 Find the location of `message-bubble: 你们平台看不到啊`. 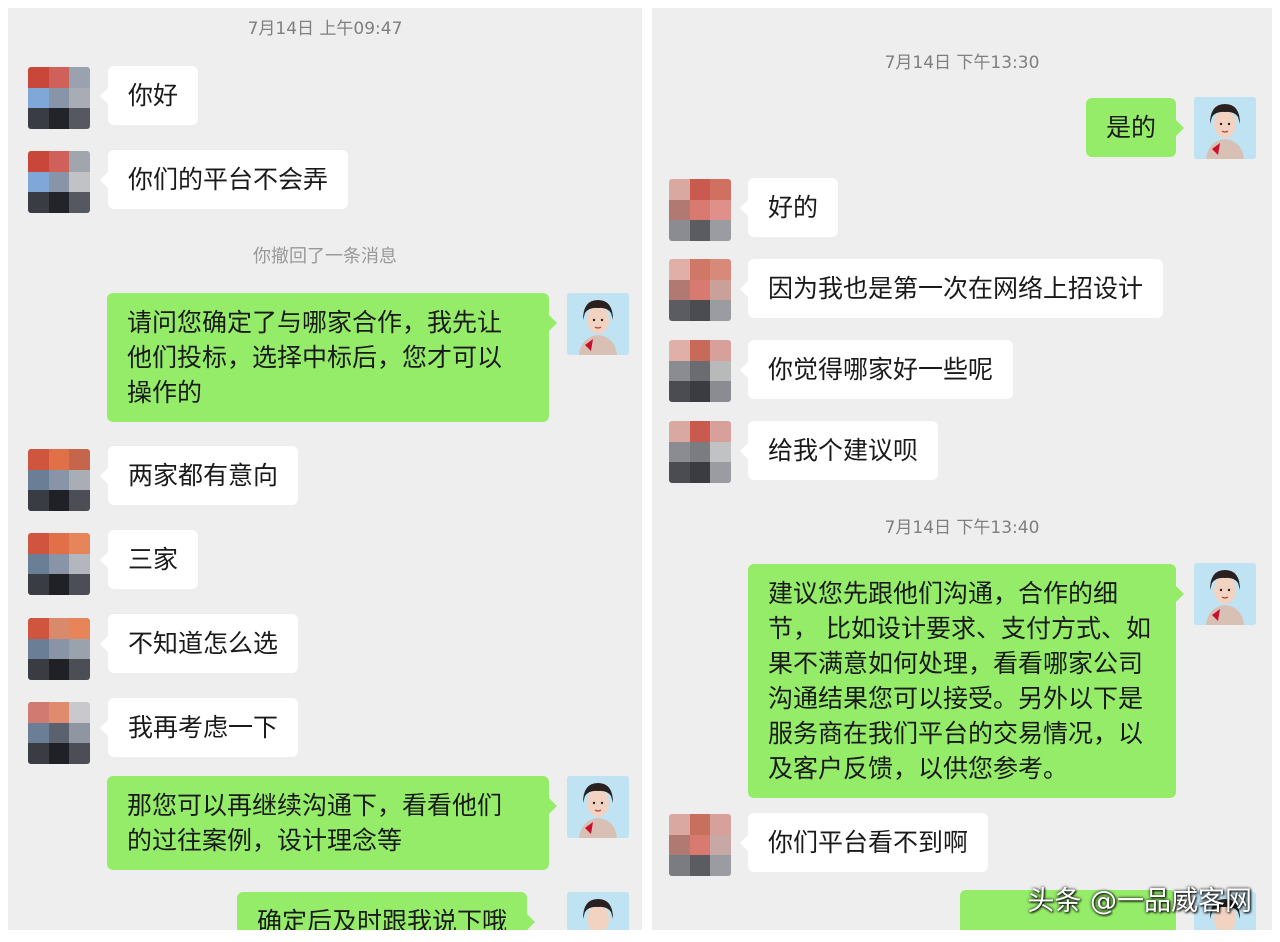

message-bubble: 你们平台看不到啊 is located at coordinates (864, 842).